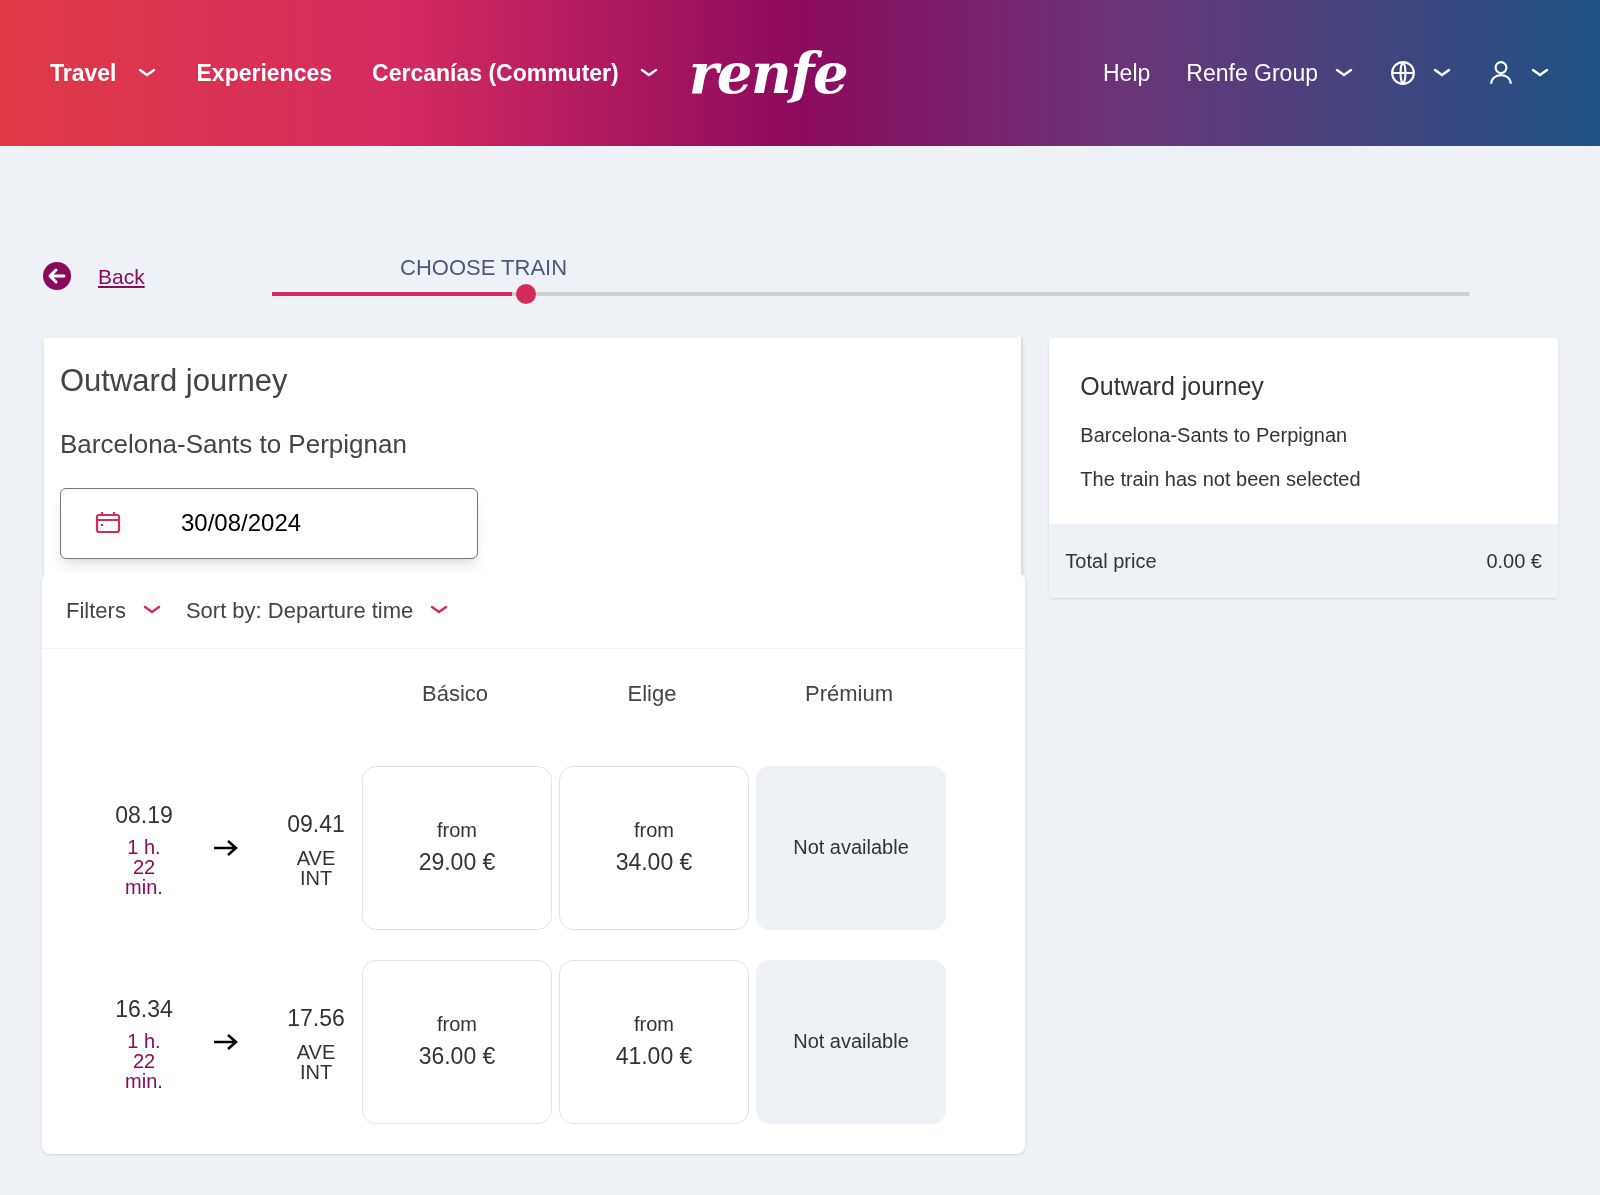 The width and height of the screenshot is (1600, 1195). I want to click on fare-option: from 34.00 €, so click(654, 847).